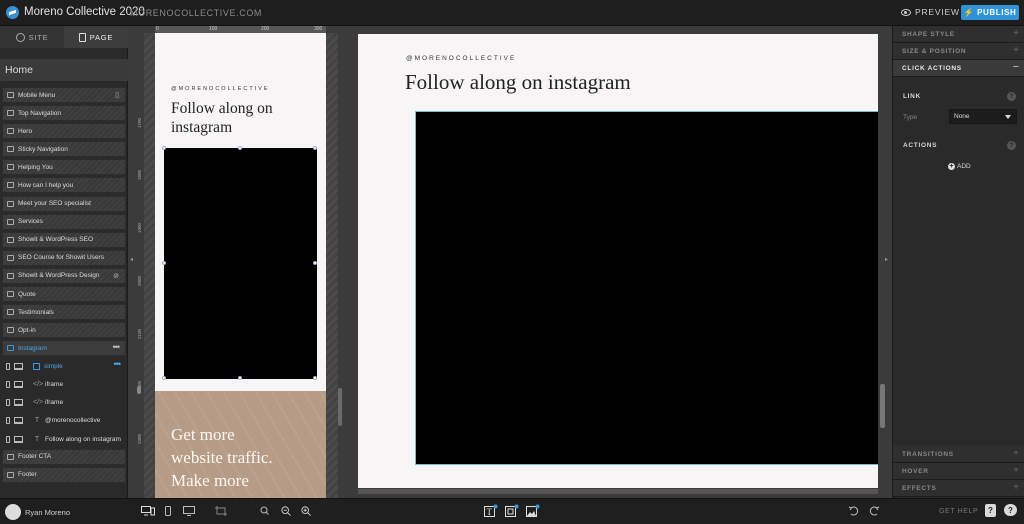 This screenshot has width=1024, height=524. Describe the element at coordinates (990, 12) in the screenshot. I see `publish-button: ⚡ PUBLISH` at that location.